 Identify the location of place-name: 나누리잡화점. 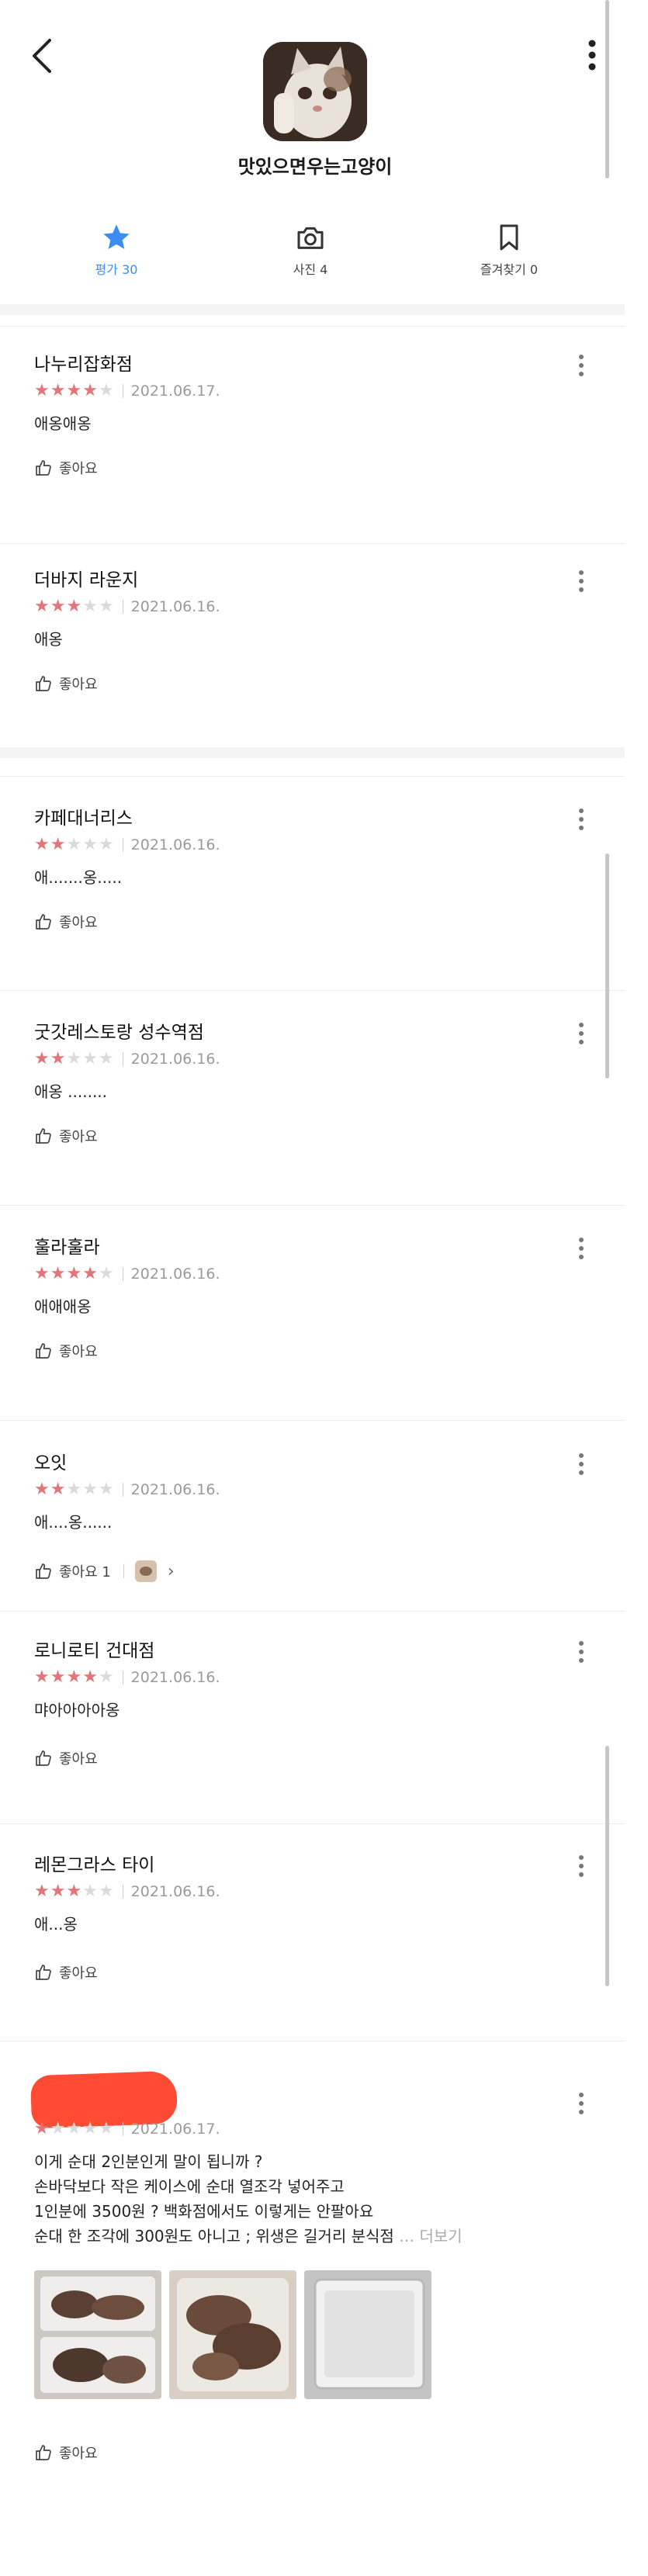
(83, 362).